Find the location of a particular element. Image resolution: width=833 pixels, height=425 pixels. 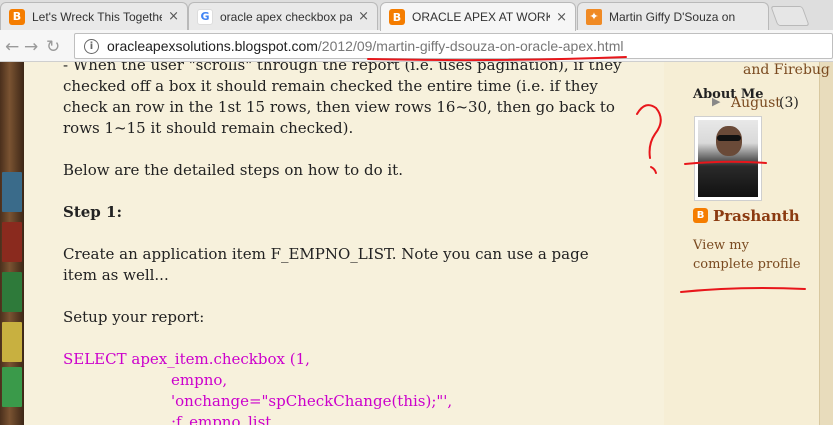

code-line: SELECT apex_item.checkbox (1, is located at coordinates (186, 359).